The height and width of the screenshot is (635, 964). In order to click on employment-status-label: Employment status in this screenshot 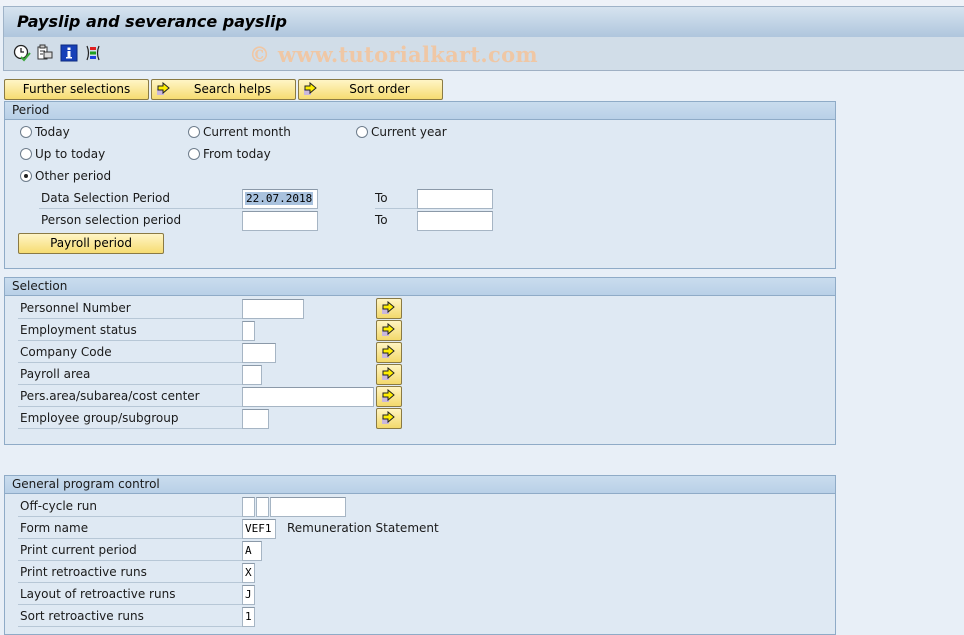, I will do `click(130, 331)`.